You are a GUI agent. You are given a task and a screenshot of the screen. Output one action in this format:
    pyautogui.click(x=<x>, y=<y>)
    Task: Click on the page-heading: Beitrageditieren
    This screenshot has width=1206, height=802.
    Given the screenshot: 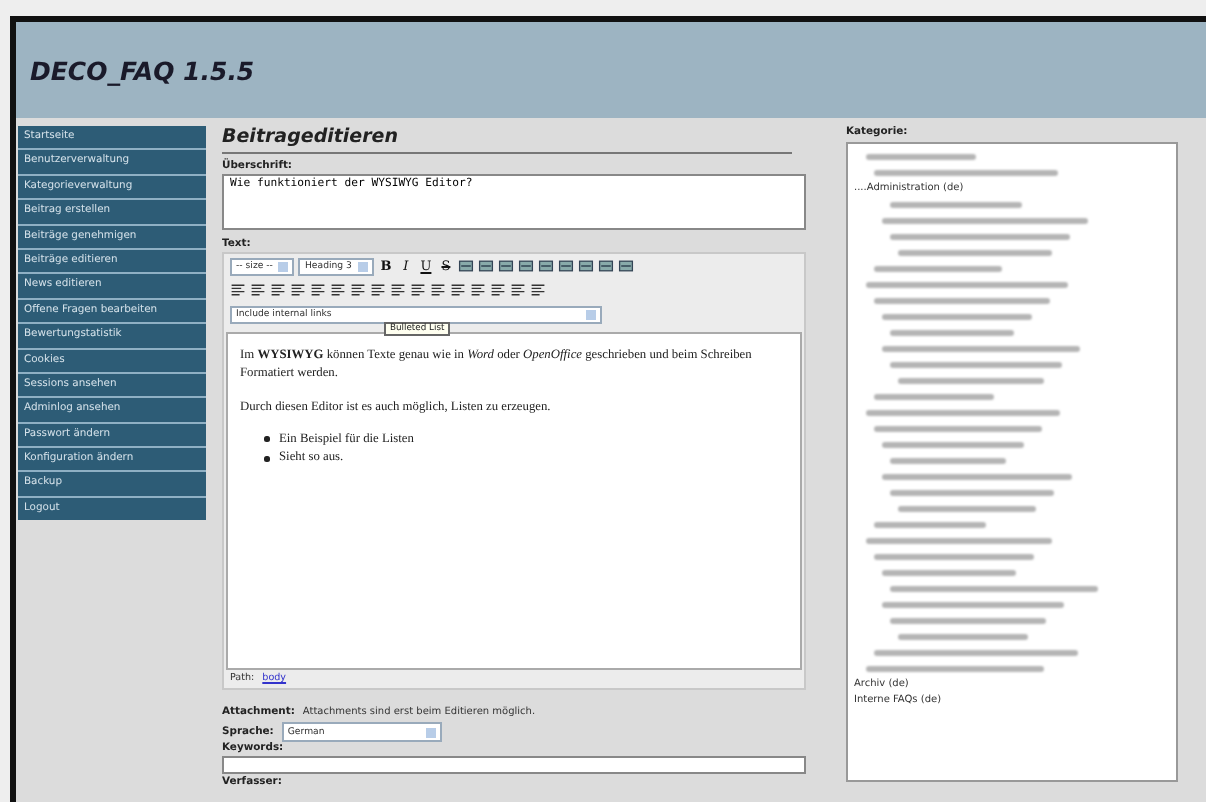 What is the action you would take?
    pyautogui.click(x=507, y=140)
    